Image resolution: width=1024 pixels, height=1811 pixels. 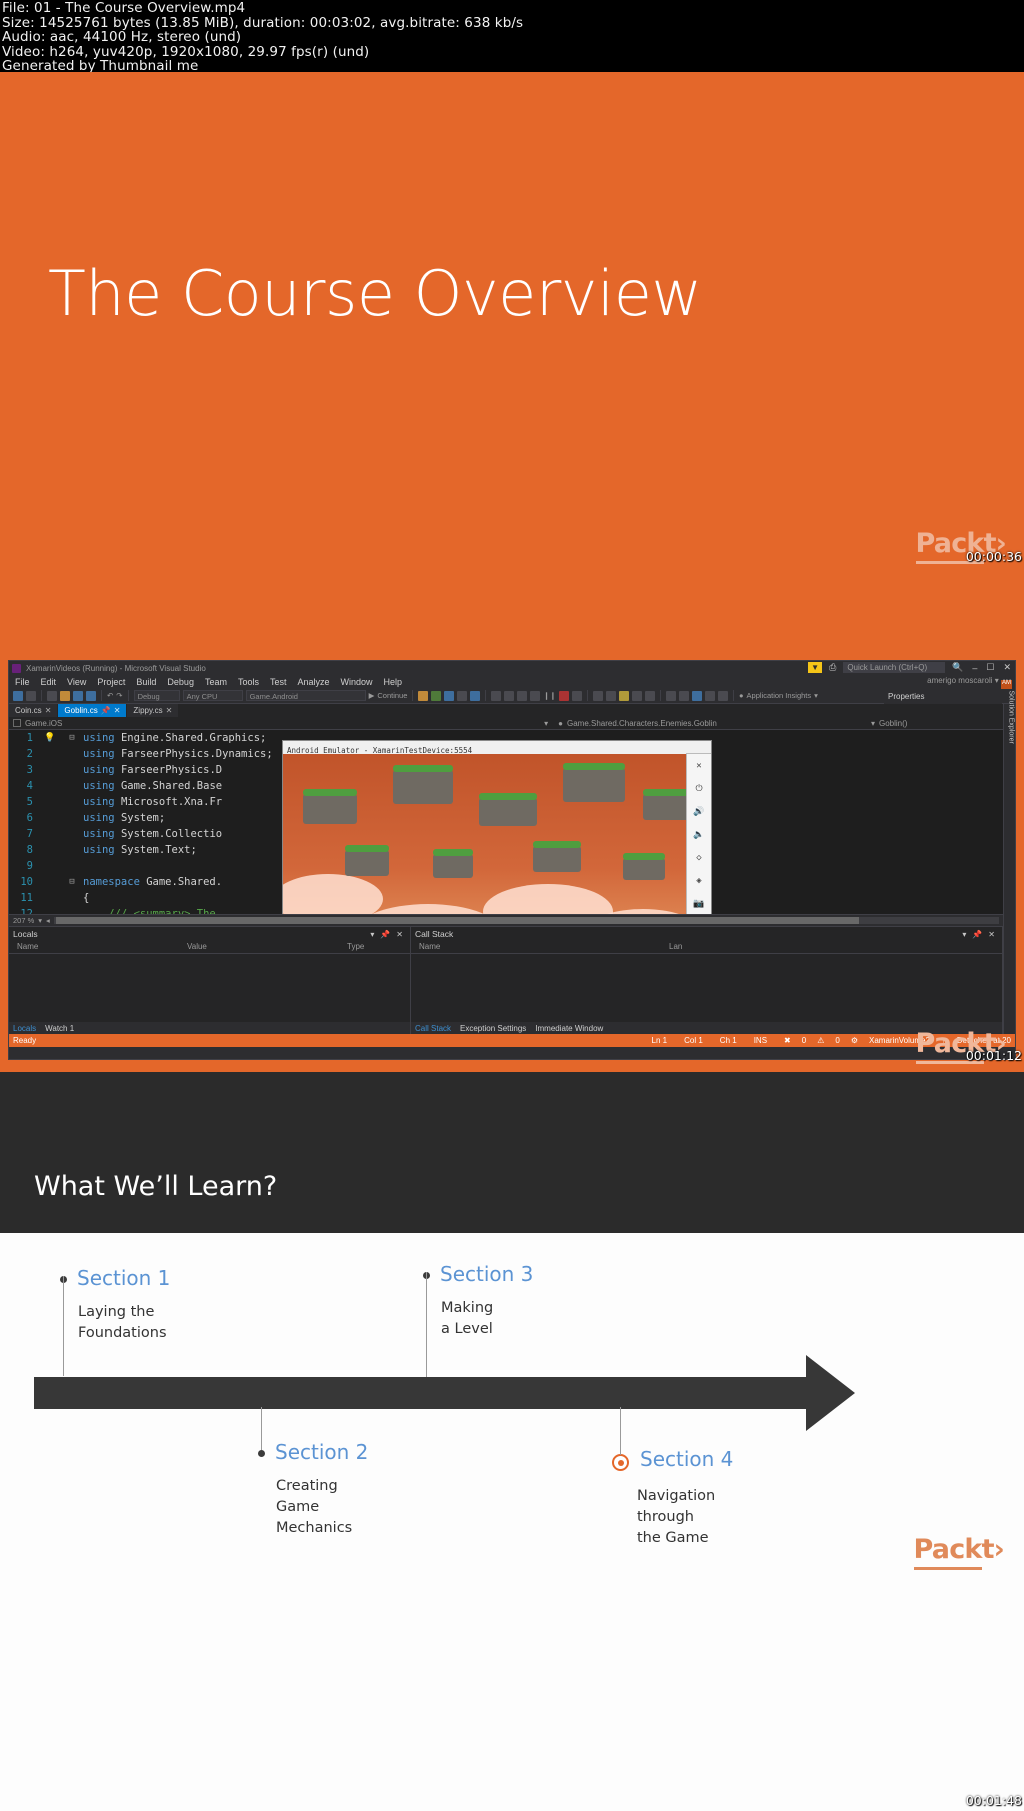 What do you see at coordinates (563, 695) in the screenshot?
I see `stop-icon` at bounding box center [563, 695].